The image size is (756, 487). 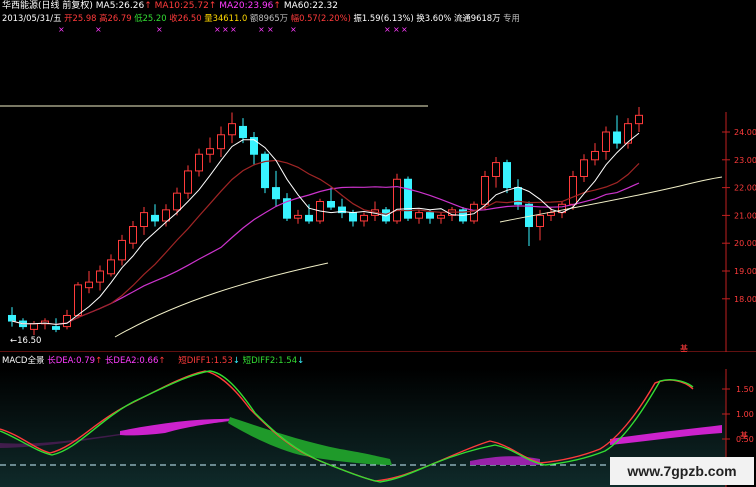 What do you see at coordinates (745, 414) in the screenshot?
I see `macd-tick-label: 1.00` at bounding box center [745, 414].